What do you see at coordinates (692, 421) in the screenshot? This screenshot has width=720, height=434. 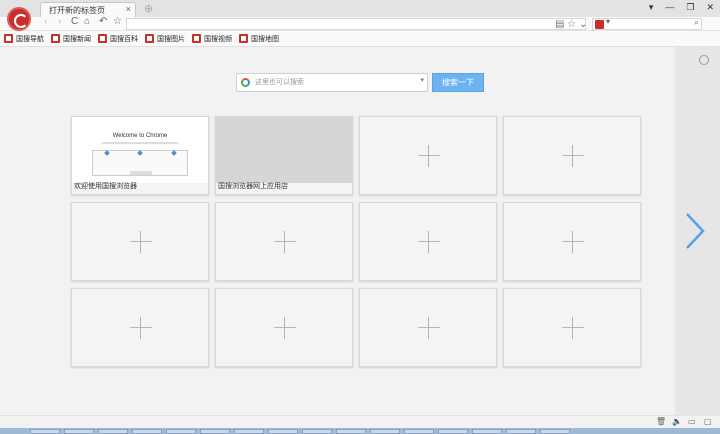 I see `window-icon: ▭` at bounding box center [692, 421].